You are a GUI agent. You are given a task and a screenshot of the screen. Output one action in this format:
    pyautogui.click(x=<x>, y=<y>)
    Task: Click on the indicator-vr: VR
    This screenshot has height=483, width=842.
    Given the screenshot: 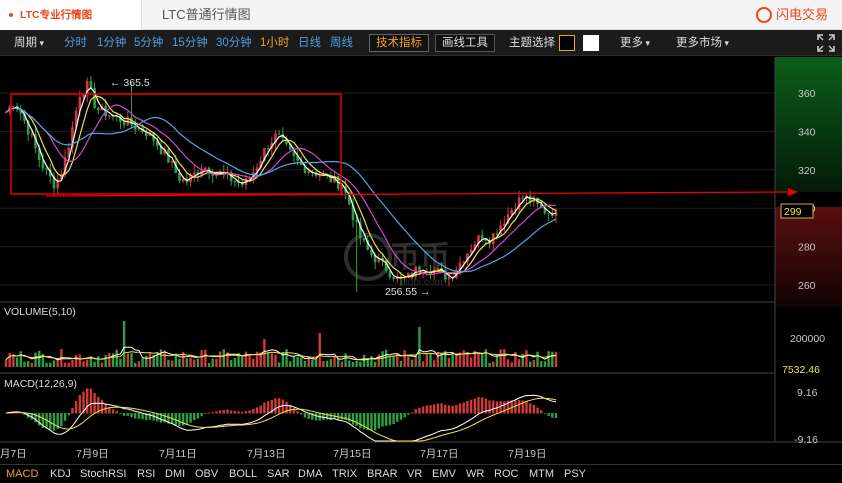 What is the action you would take?
    pyautogui.click(x=414, y=474)
    